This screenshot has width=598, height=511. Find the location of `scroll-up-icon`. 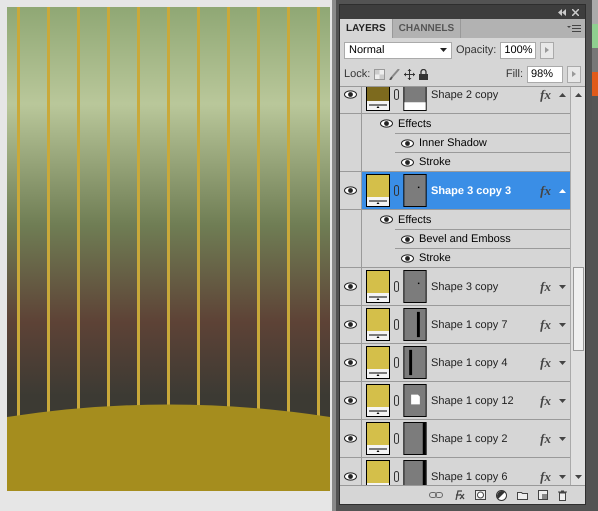

scroll-up-icon is located at coordinates (578, 95).